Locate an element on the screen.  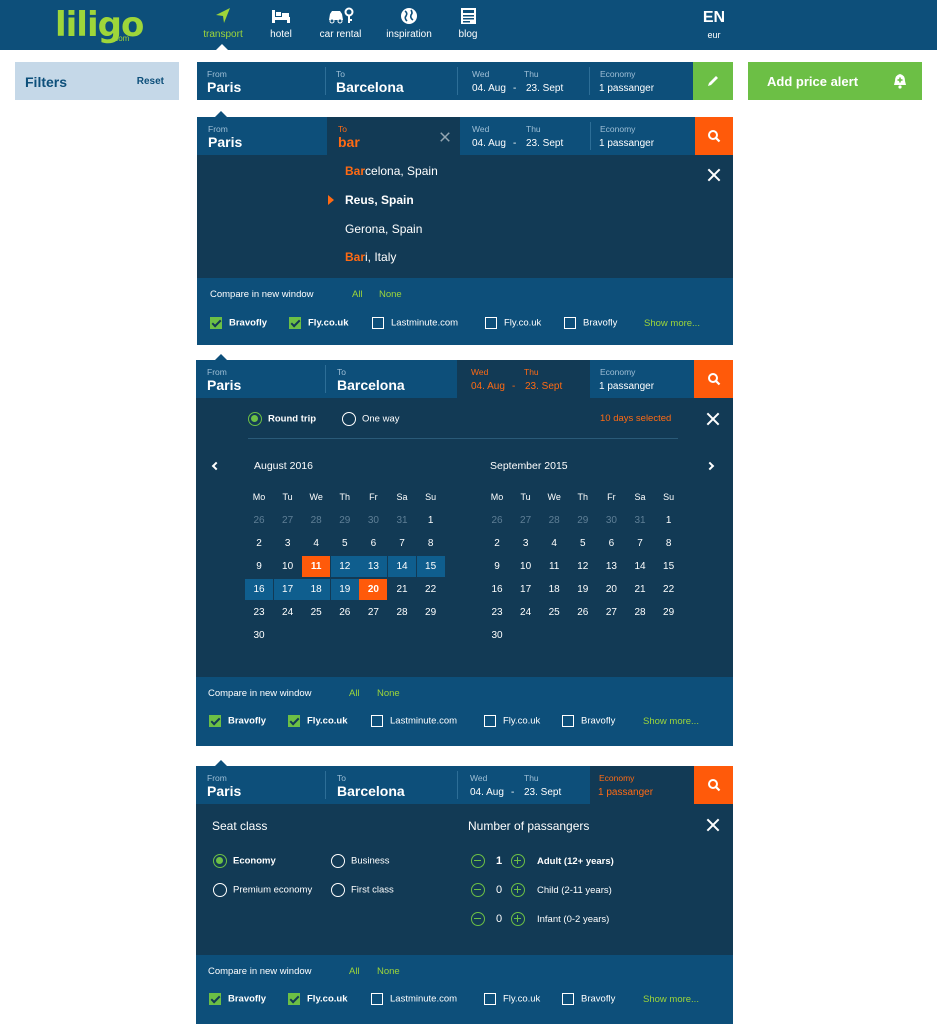
one-way-radio: One way is located at coordinates (371, 419).